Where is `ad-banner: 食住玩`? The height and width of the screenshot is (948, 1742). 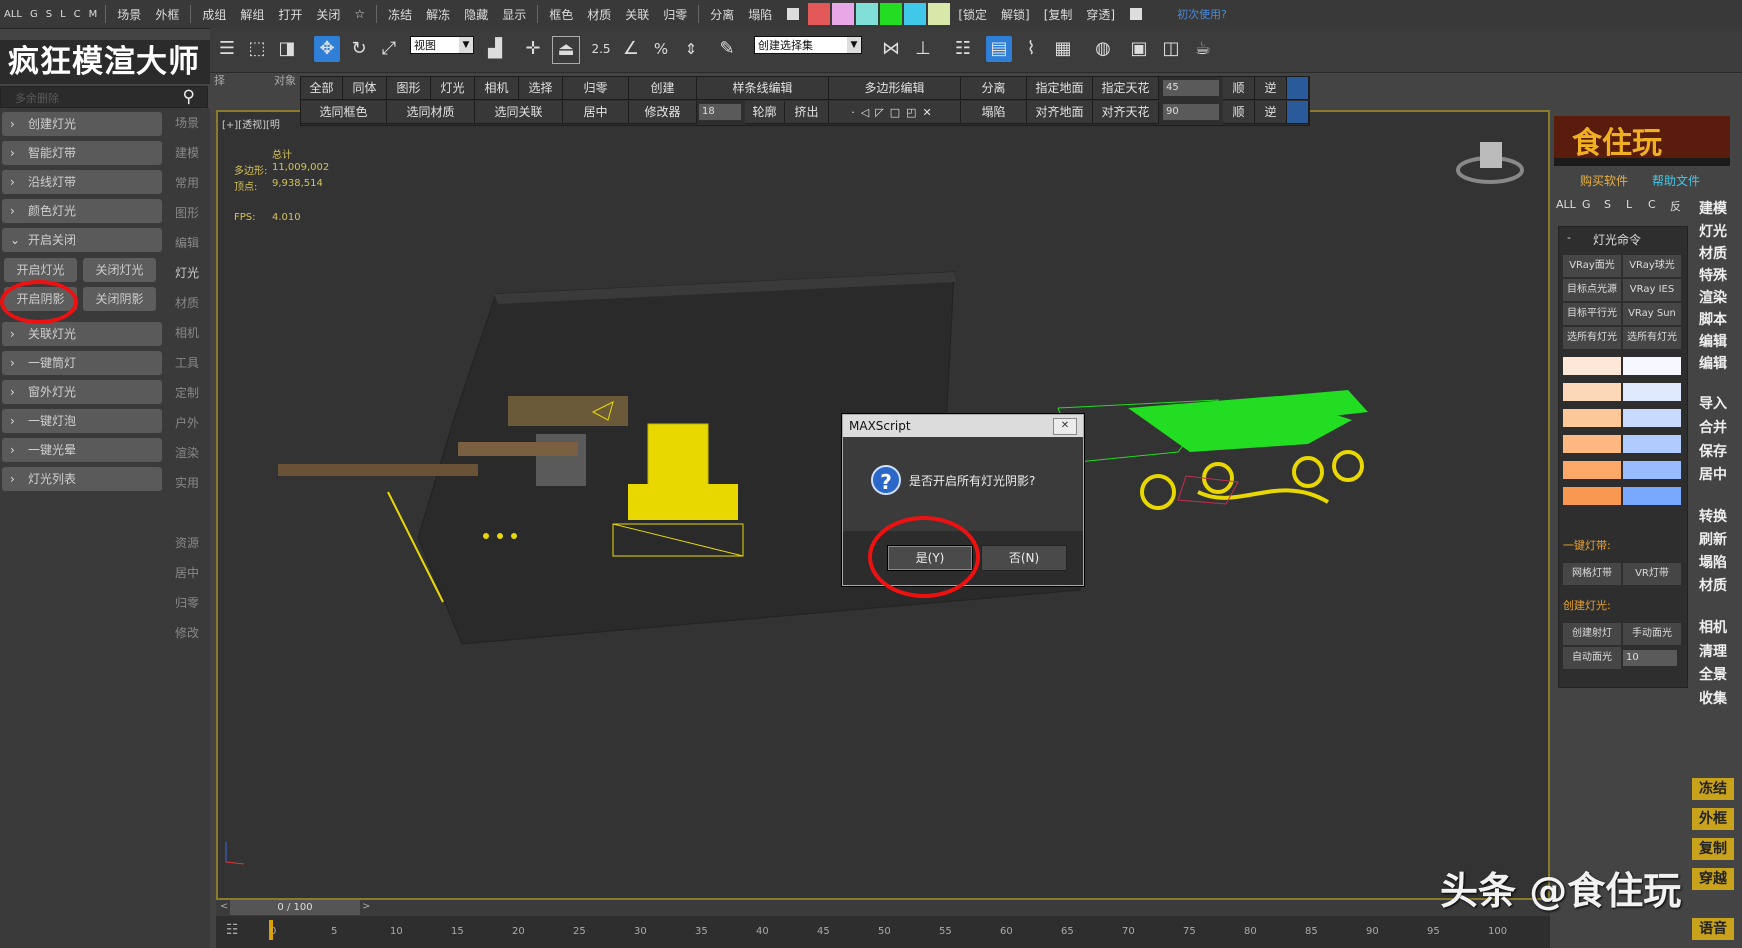
ad-banner: 食住玩 is located at coordinates (1642, 141).